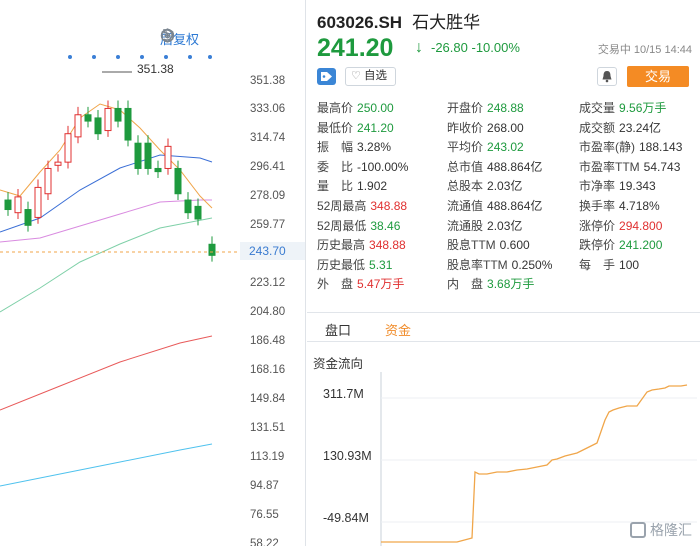 The height and width of the screenshot is (546, 700). Describe the element at coordinates (335, 127) in the screenshot. I see `stat-label: 最低价` at that location.